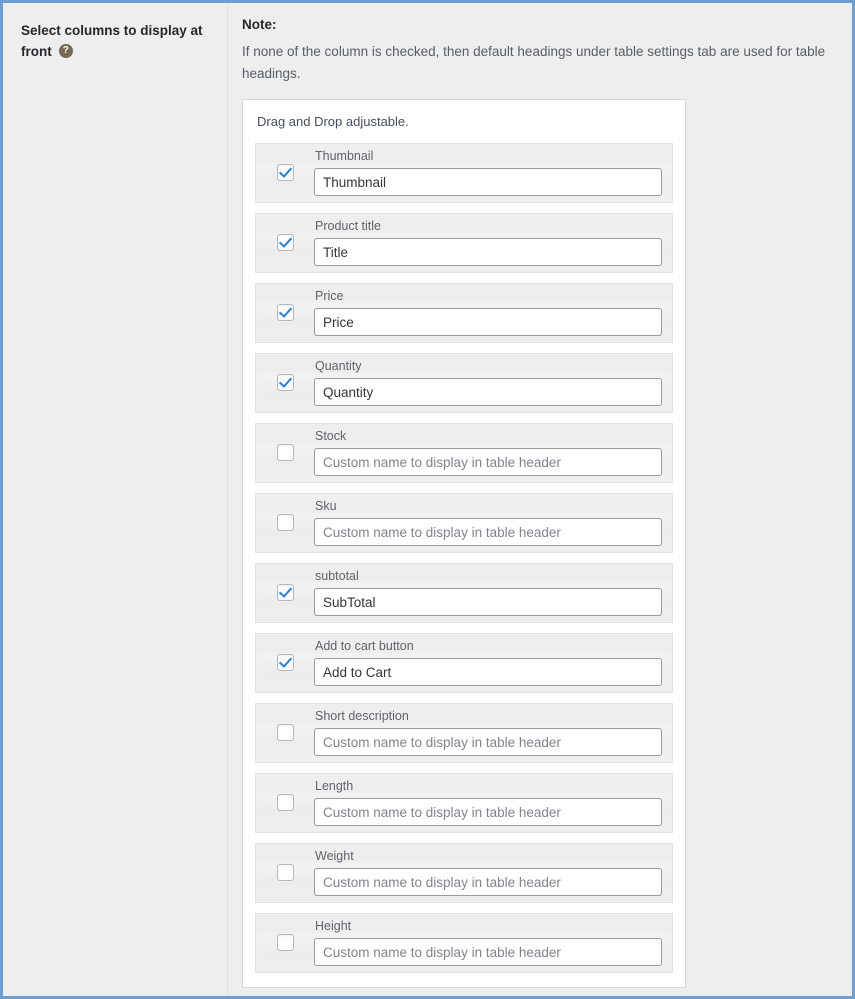 This screenshot has width=855, height=999. What do you see at coordinates (329, 296) in the screenshot?
I see `column-name-label: Price` at bounding box center [329, 296].